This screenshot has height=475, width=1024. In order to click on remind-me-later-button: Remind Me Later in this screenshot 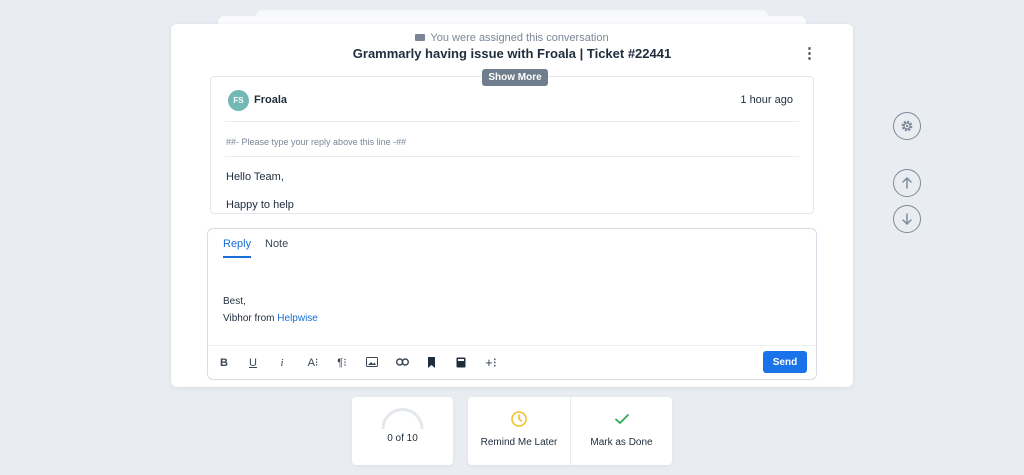, I will do `click(519, 431)`.